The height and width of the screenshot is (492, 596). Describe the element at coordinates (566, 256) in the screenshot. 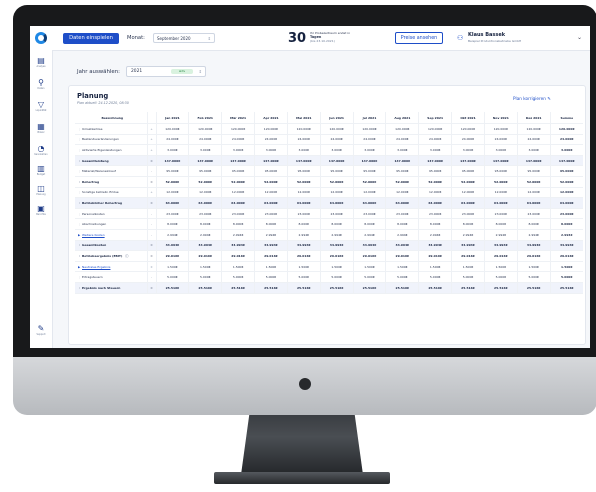

I see `row-total-cell: 29.016€` at that location.